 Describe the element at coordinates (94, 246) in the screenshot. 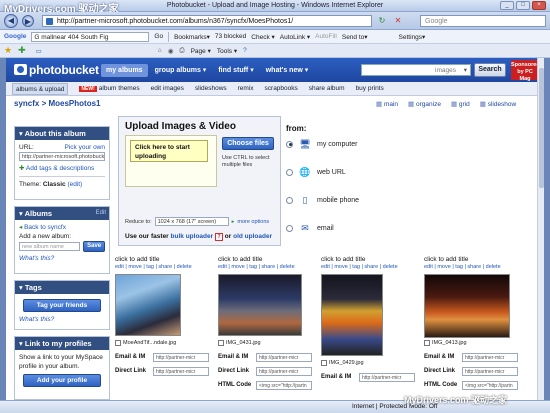

I see `save-album-button: Save` at that location.